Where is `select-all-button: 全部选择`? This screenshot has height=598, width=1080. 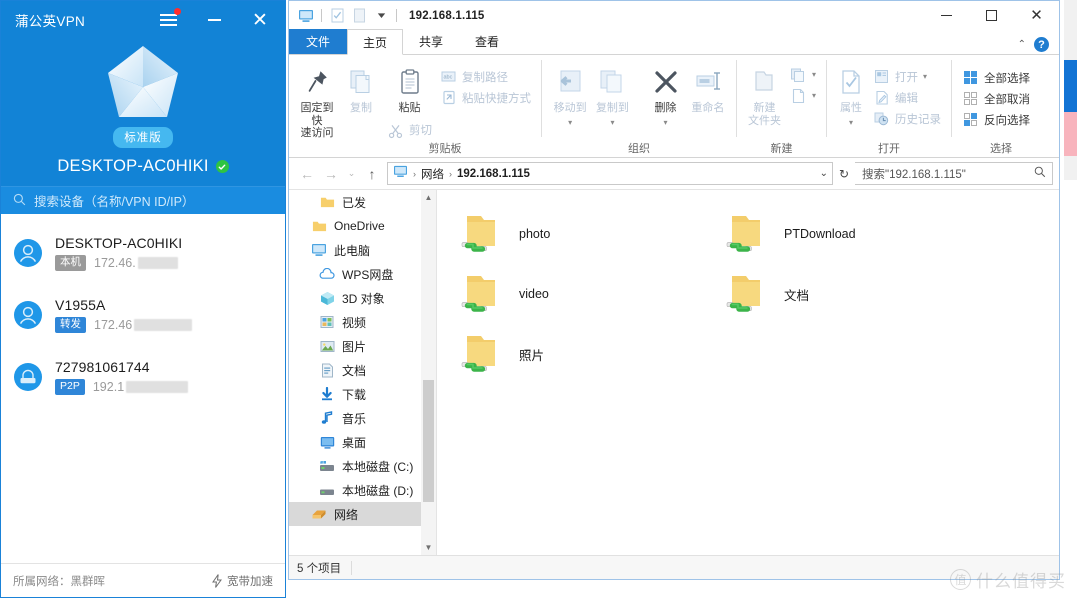 select-all-button: 全部选择 is located at coordinates (996, 77).